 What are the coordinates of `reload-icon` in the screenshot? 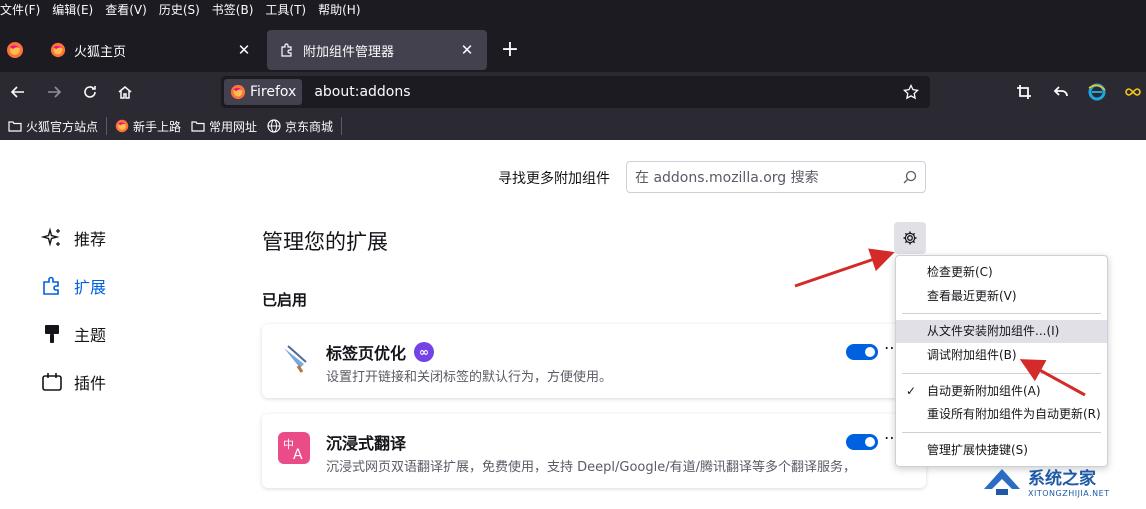 It's located at (90, 92).